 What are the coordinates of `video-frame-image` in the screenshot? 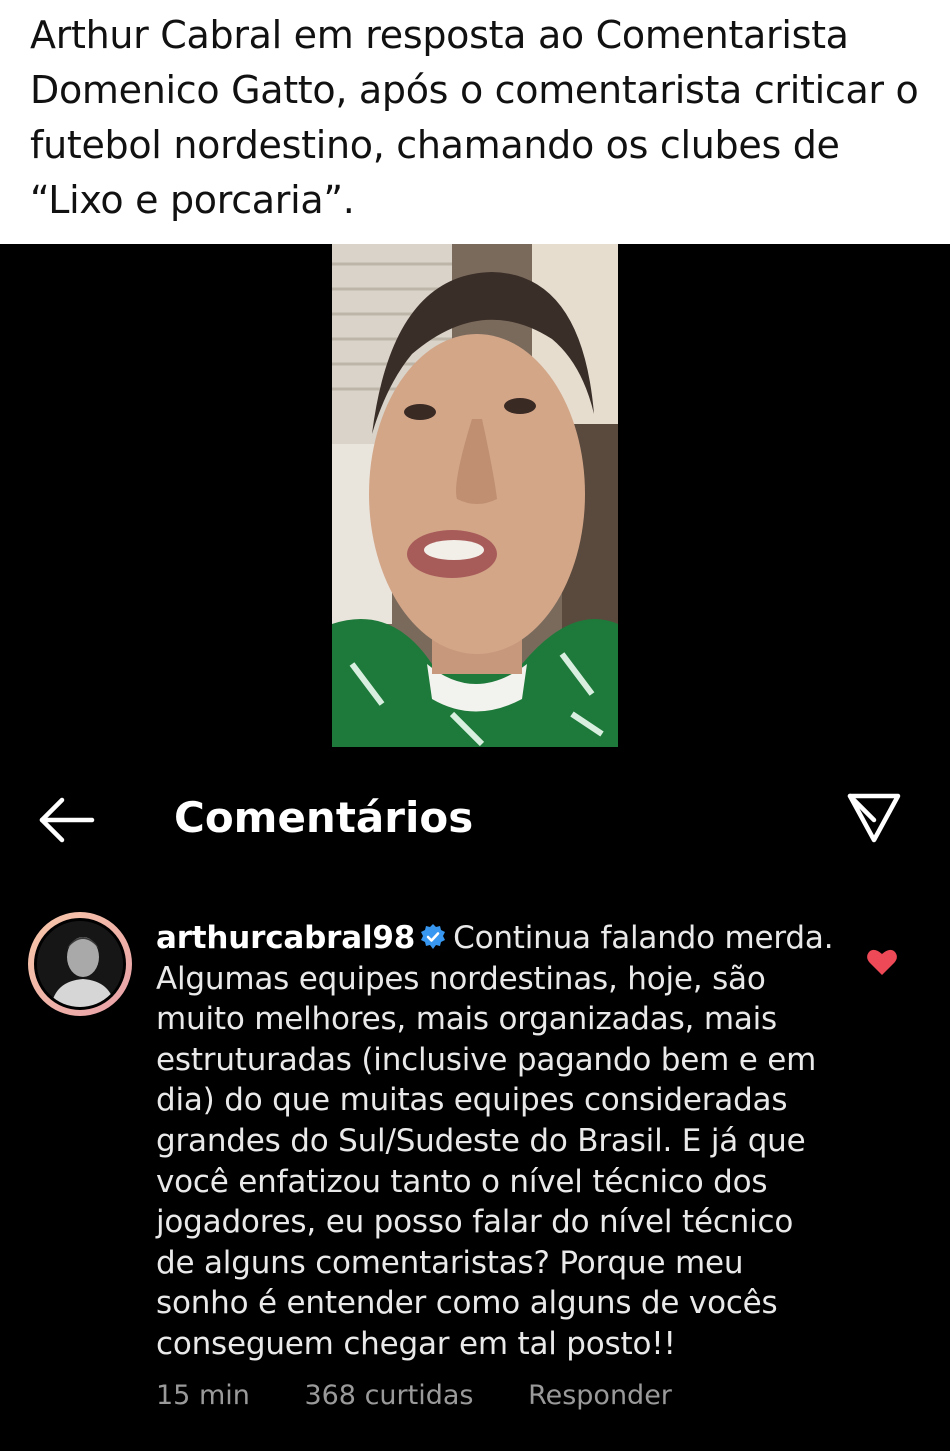 It's located at (475, 495).